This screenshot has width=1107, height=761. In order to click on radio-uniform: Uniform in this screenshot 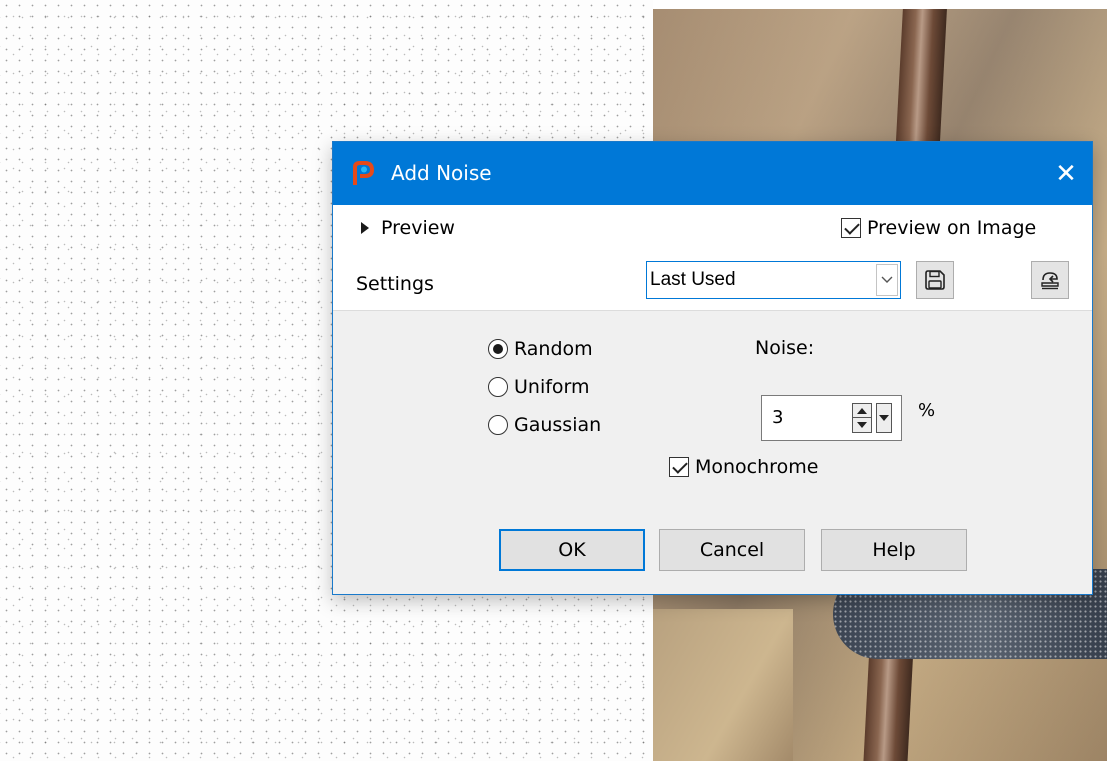, I will do `click(539, 387)`.